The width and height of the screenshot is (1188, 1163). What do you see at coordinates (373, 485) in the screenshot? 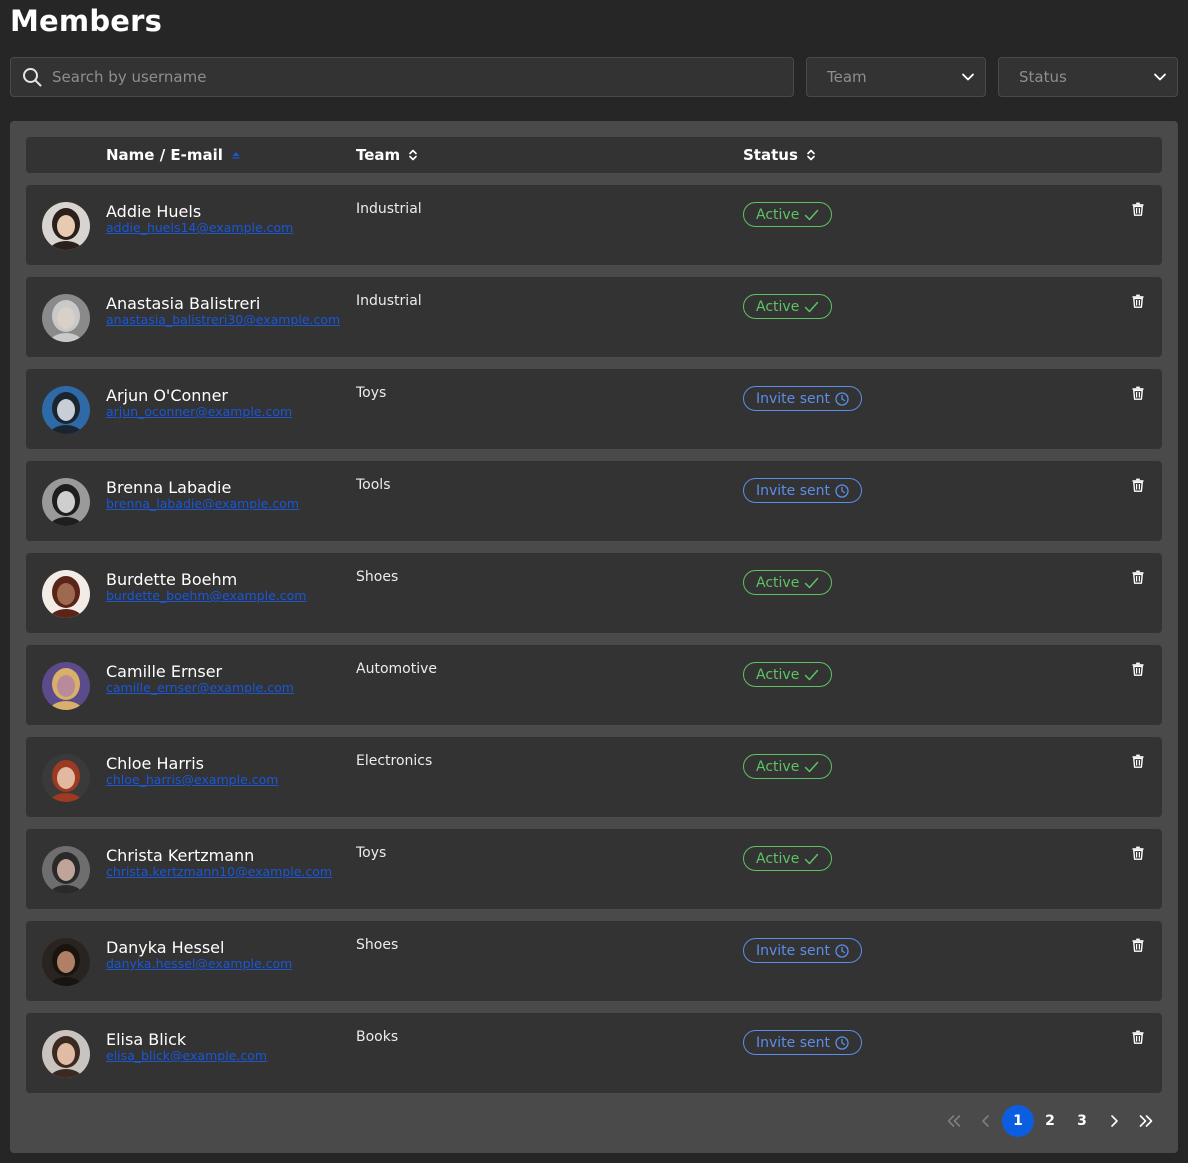
I see `member-team: Tools` at bounding box center [373, 485].